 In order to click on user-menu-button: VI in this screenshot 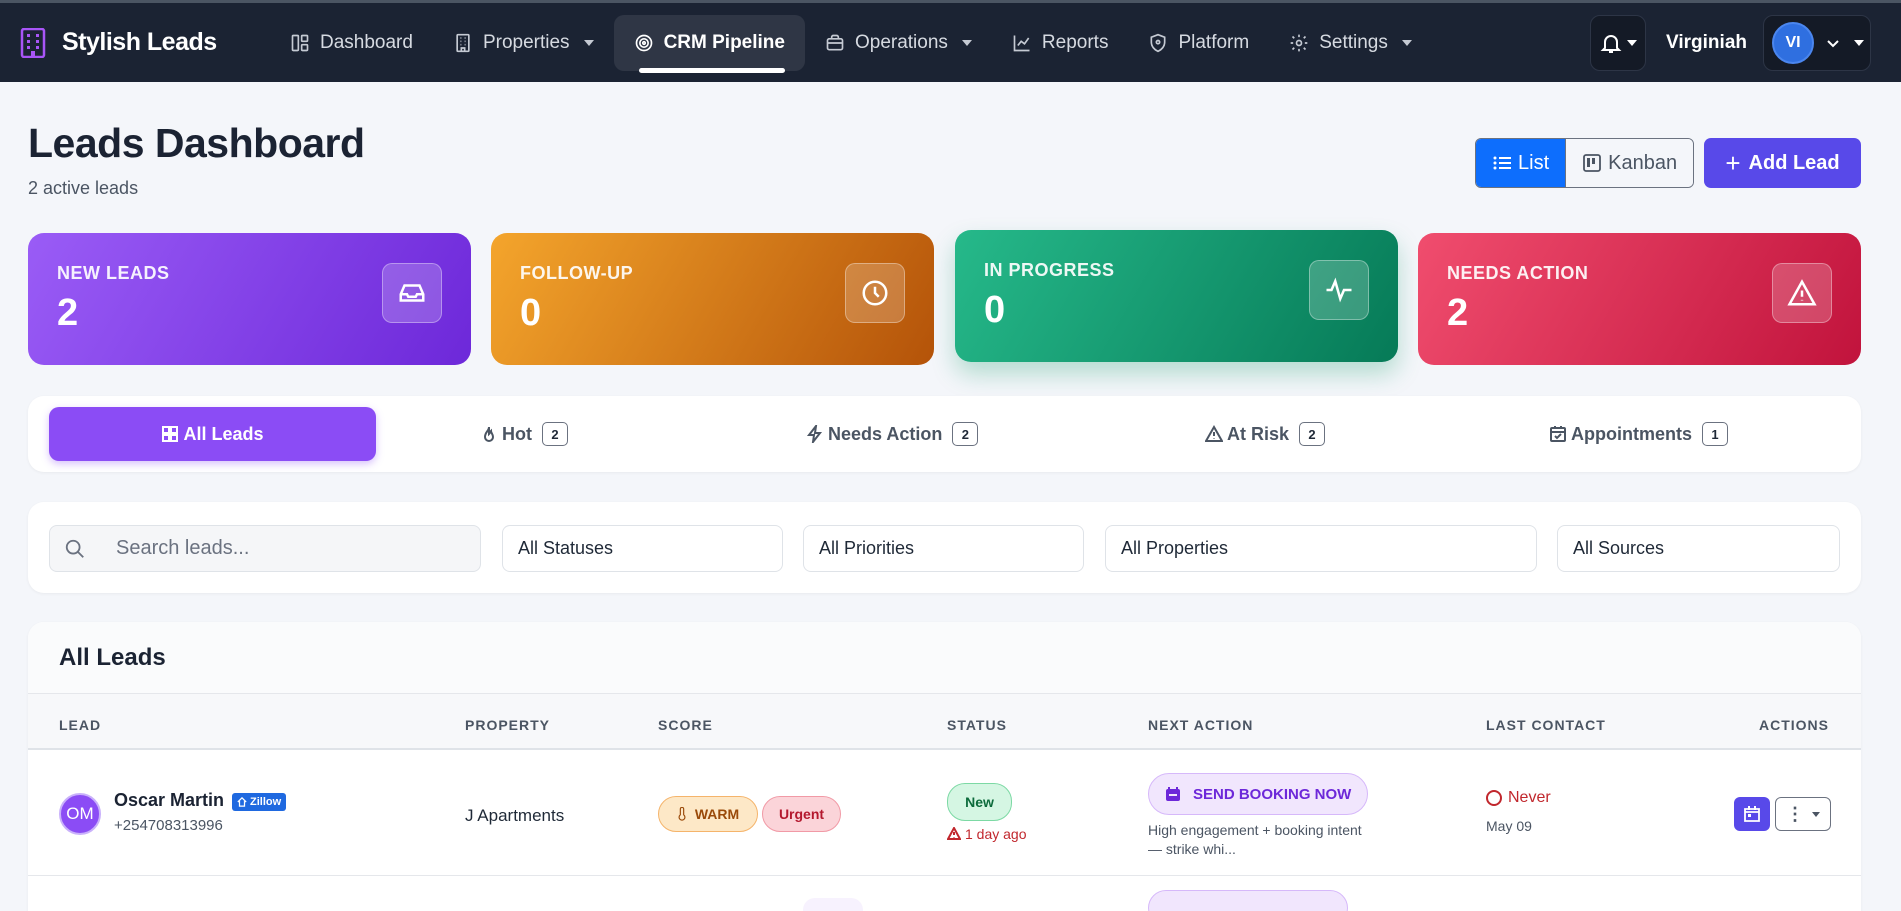, I will do `click(1817, 43)`.